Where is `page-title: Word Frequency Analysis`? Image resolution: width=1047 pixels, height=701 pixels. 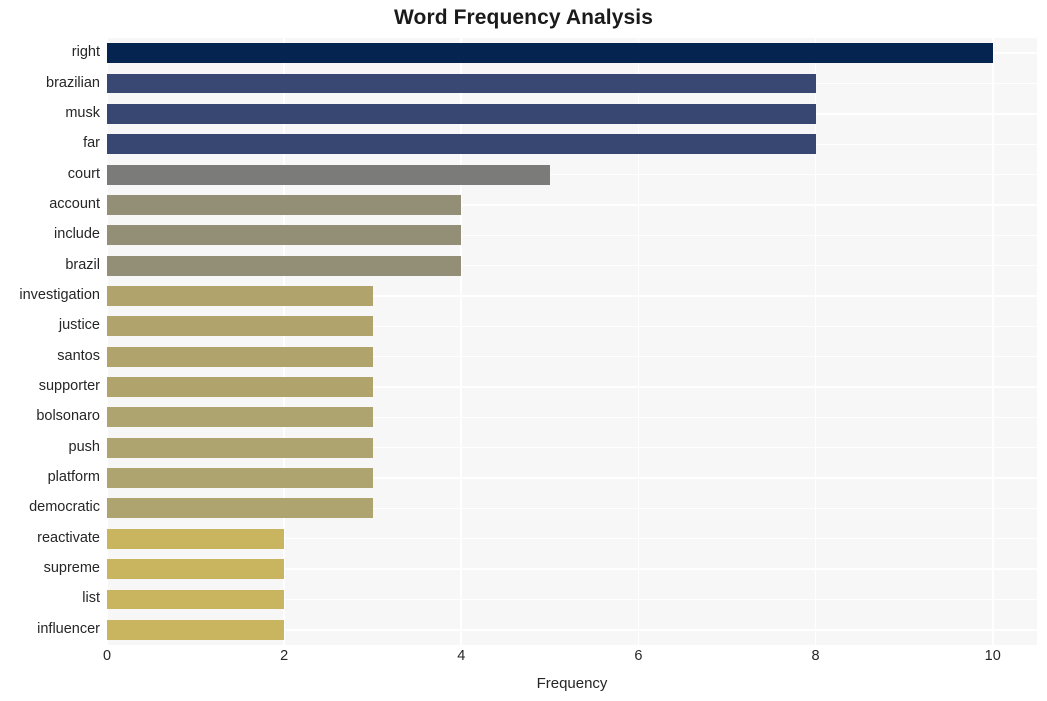 page-title: Word Frequency Analysis is located at coordinates (523, 17).